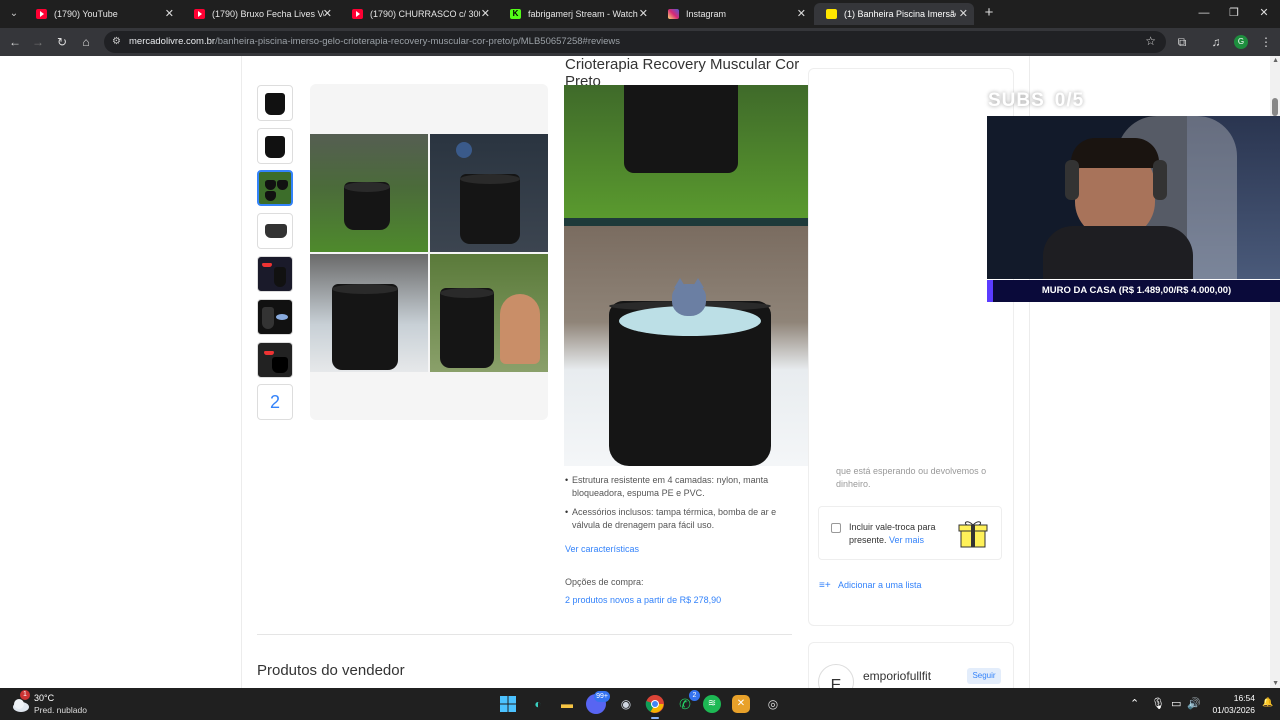 This screenshot has width=1280, height=722. I want to click on whatsapp-badge: 2, so click(694, 695).